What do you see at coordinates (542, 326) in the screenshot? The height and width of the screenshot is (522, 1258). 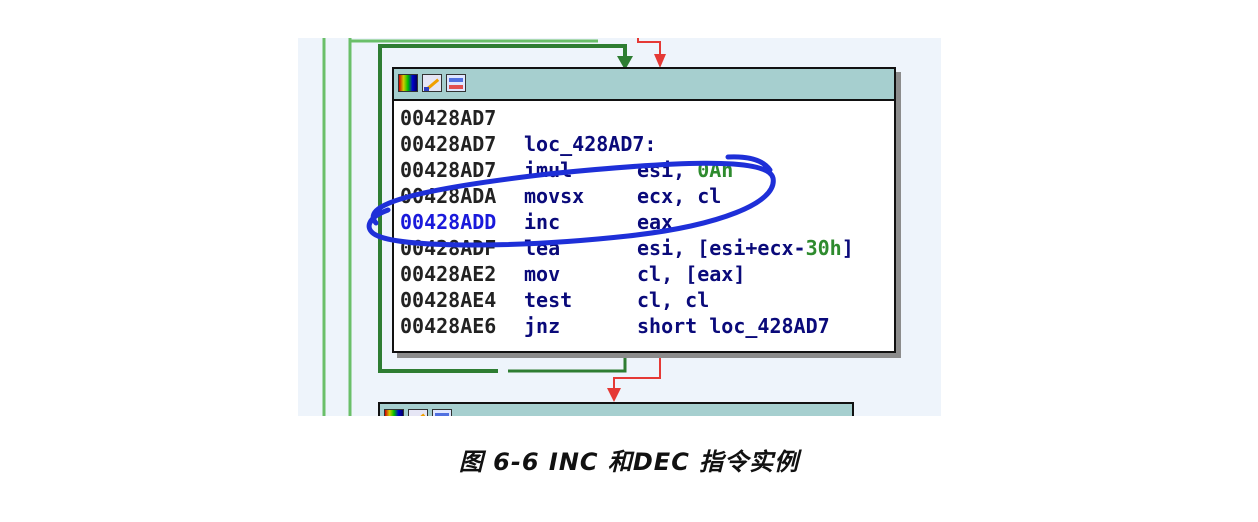 I see `mnemonic: jnz` at bounding box center [542, 326].